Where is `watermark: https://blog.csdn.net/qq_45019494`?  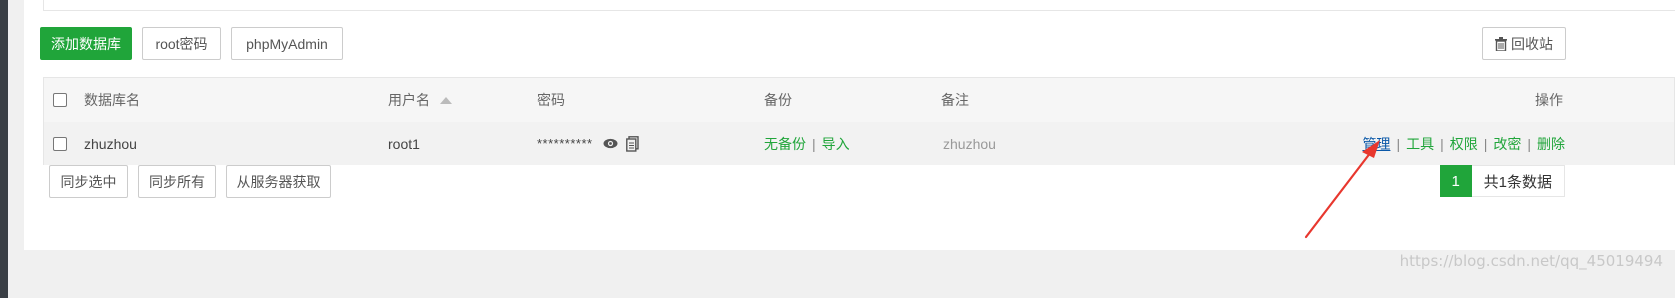
watermark: https://blog.csdn.net/qq_45019494 is located at coordinates (1531, 261).